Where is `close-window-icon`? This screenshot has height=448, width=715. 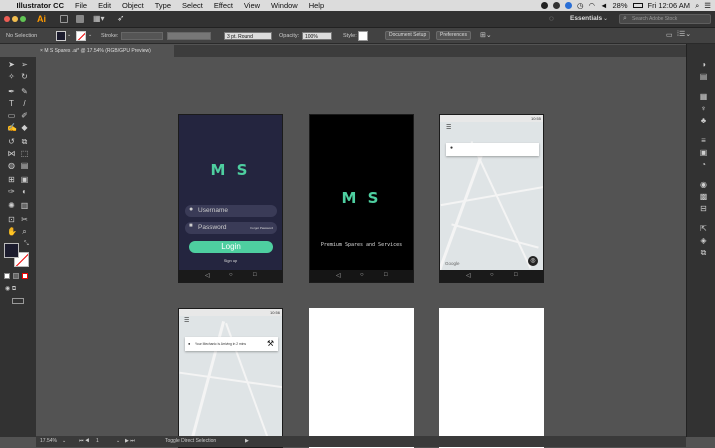 close-window-icon is located at coordinates (7, 19).